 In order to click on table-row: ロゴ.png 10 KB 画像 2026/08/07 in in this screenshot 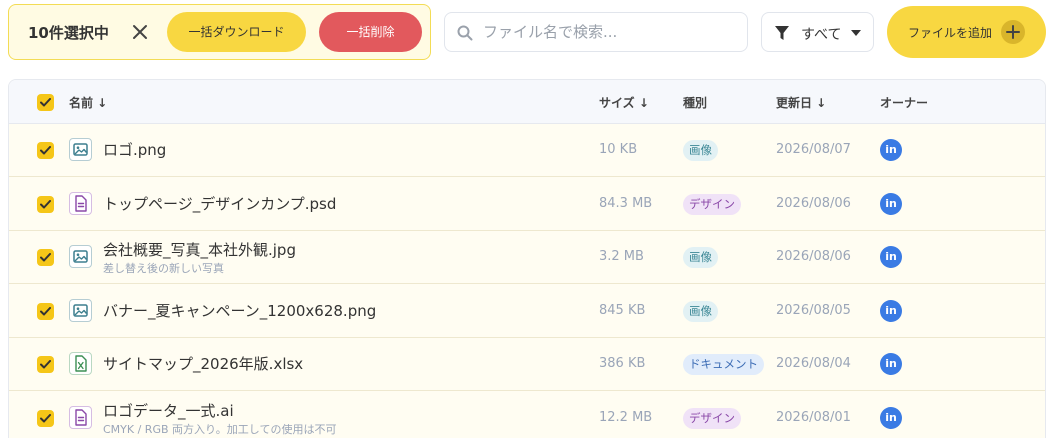, I will do `click(527, 150)`.